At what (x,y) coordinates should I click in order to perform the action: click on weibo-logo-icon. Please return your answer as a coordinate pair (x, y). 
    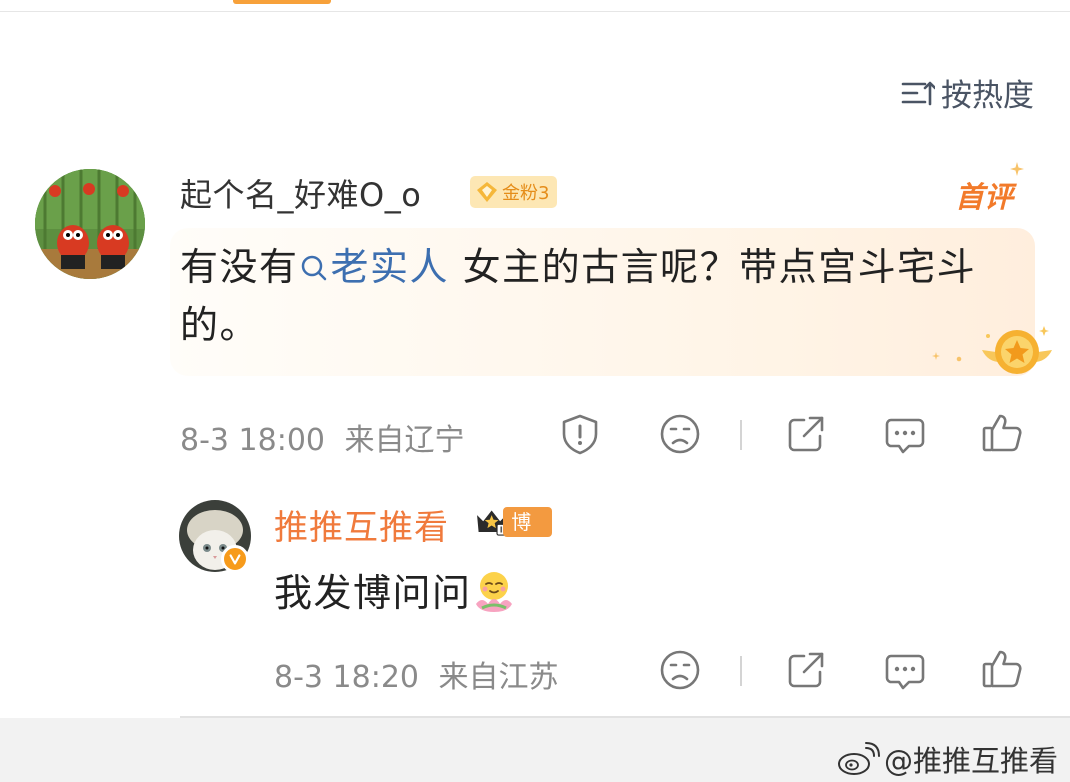
    Looking at the image, I should click on (858, 758).